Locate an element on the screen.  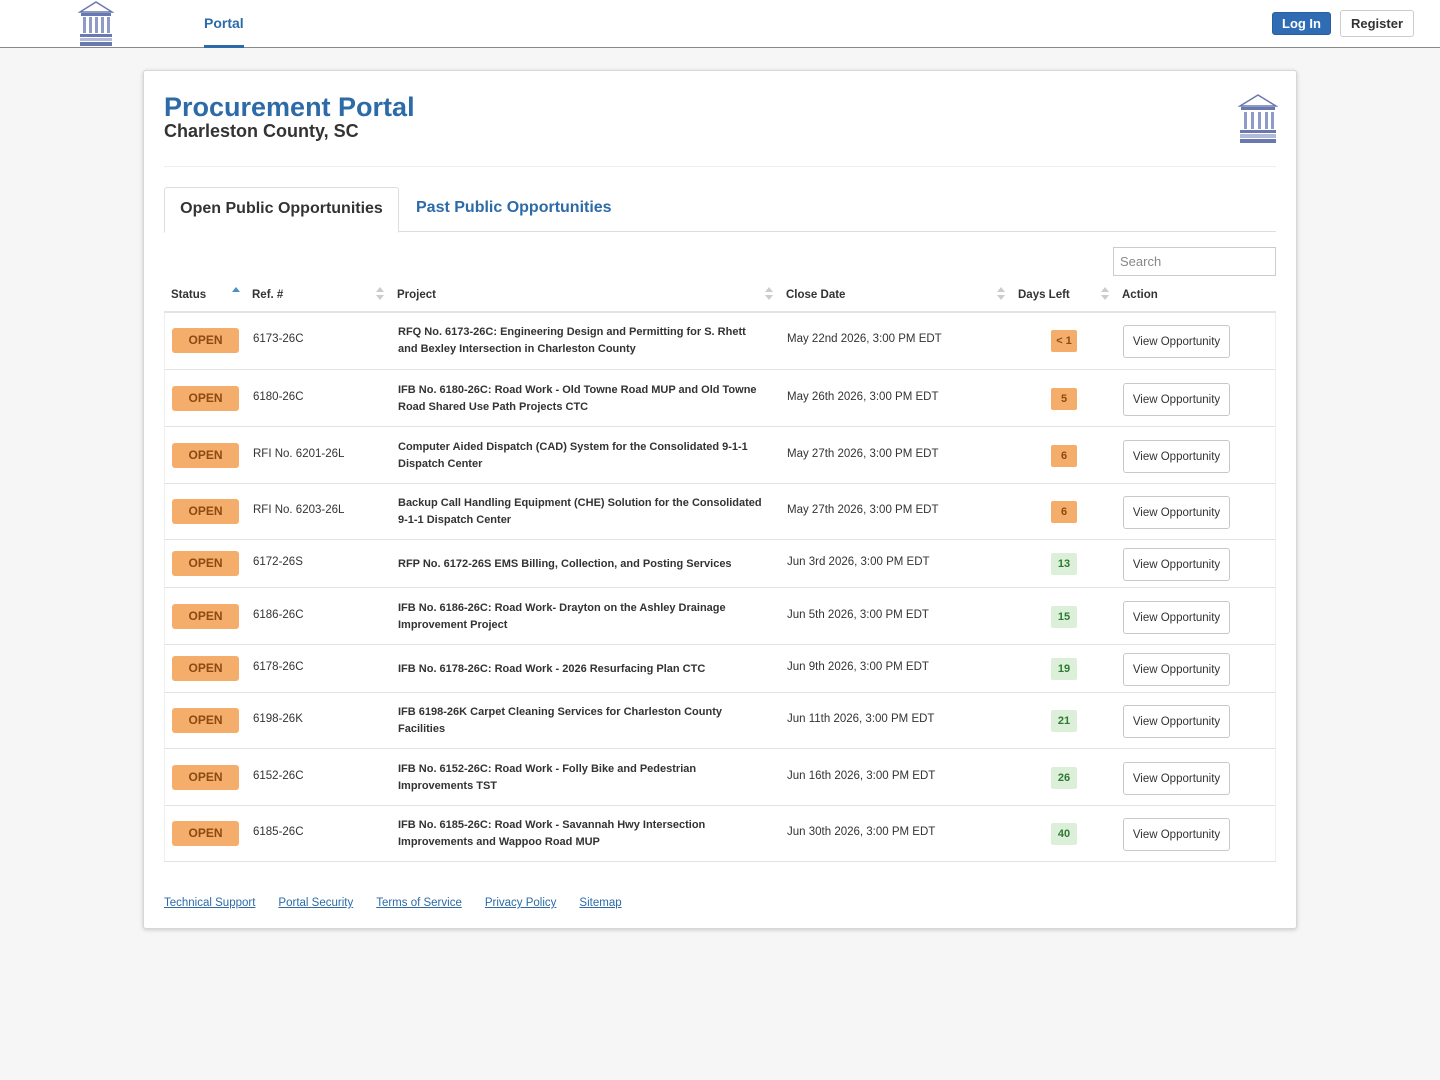
sitemap-link: Sitemap is located at coordinates (600, 903).